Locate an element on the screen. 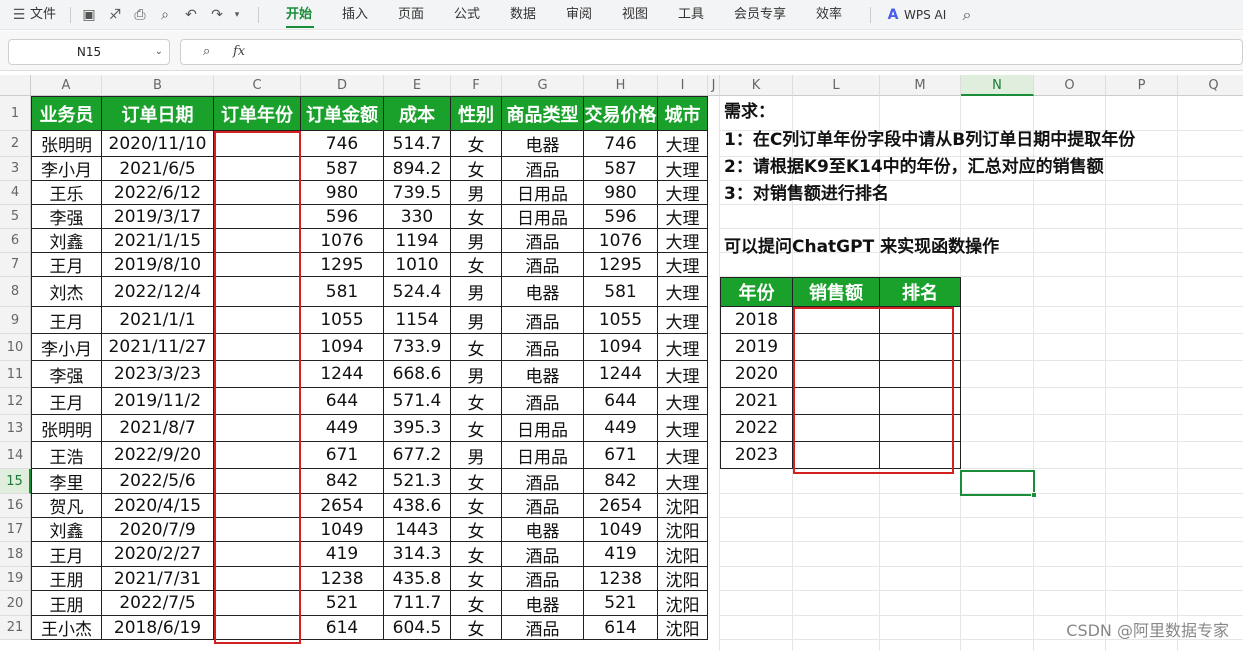  undo-icon: ↶ is located at coordinates (191, 15).